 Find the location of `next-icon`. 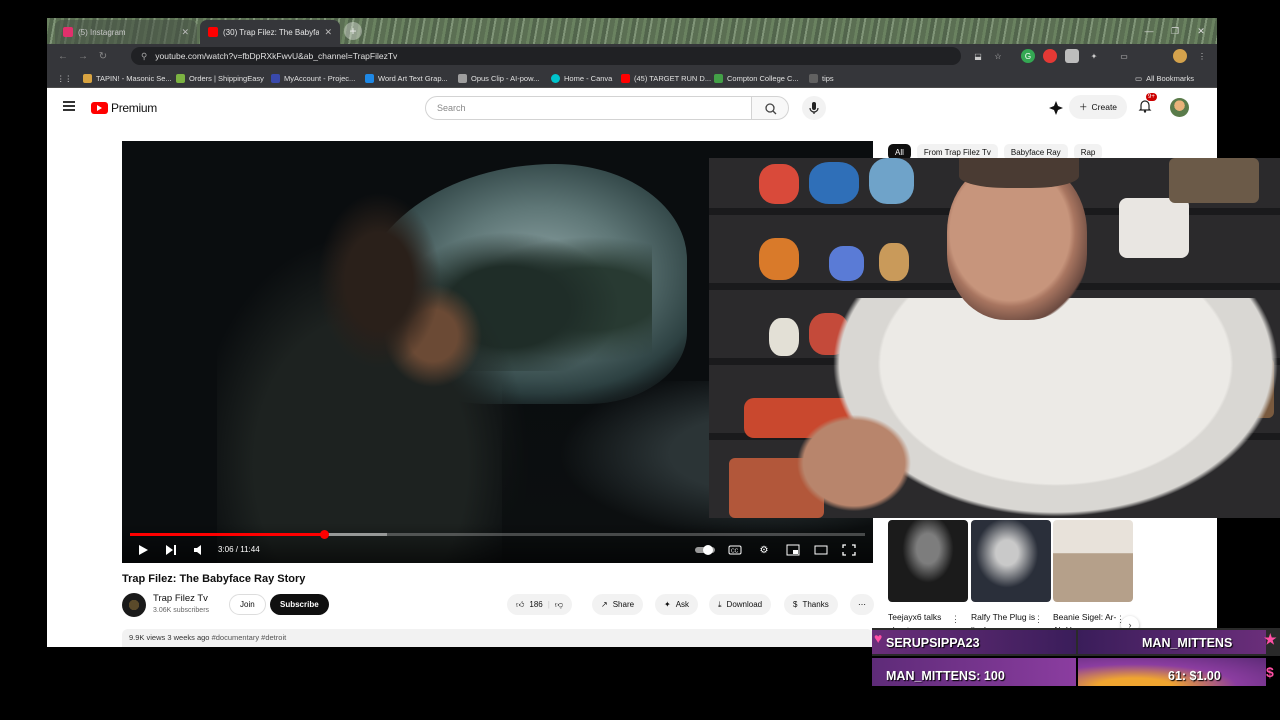

next-icon is located at coordinates (171, 550).